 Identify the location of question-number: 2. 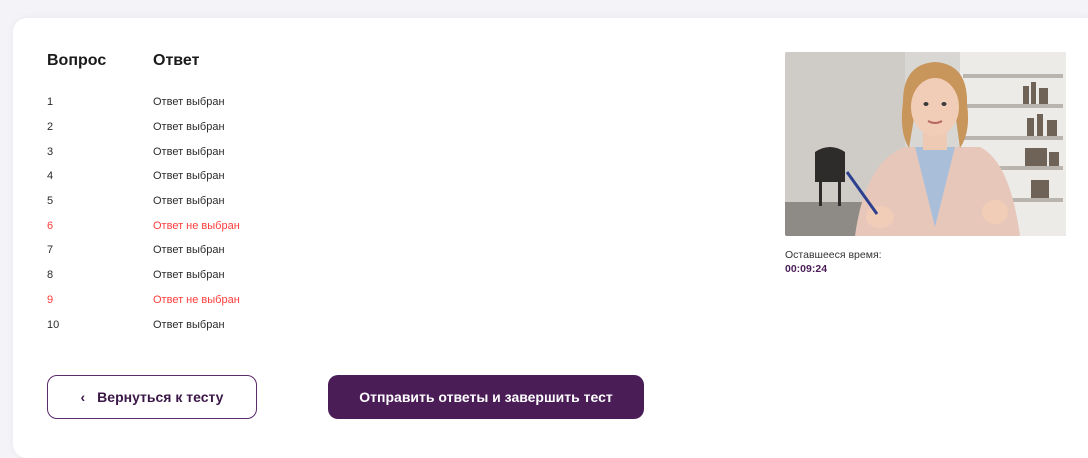
(50, 127).